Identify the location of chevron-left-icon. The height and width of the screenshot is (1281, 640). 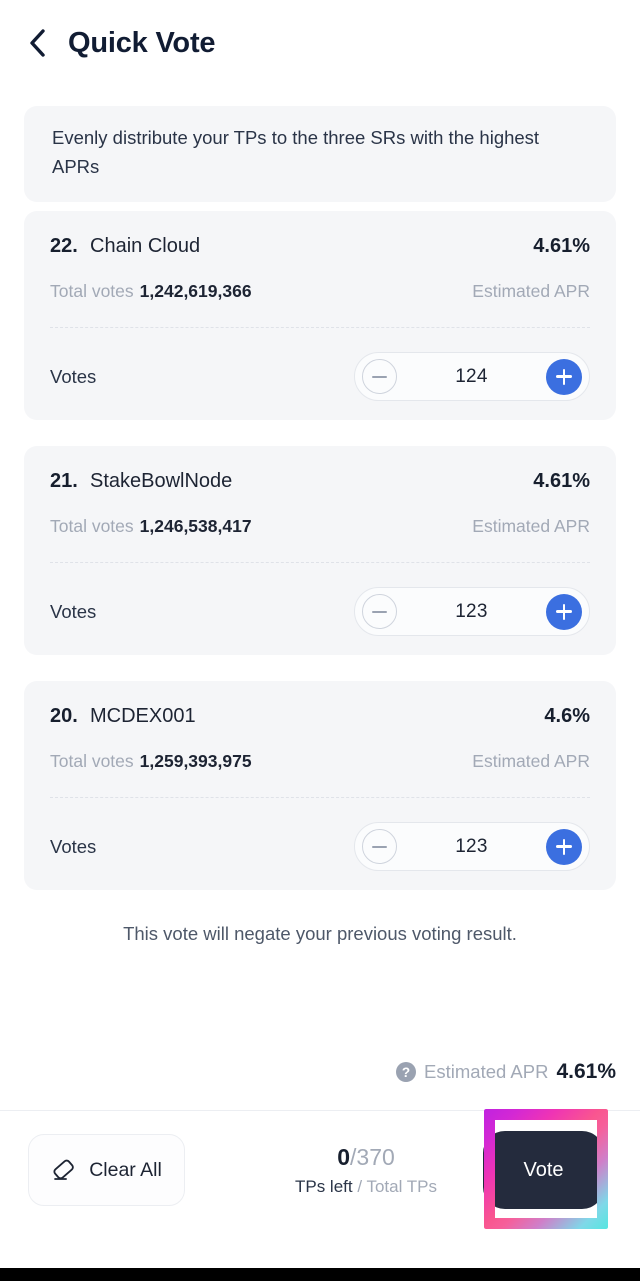
(37, 43).